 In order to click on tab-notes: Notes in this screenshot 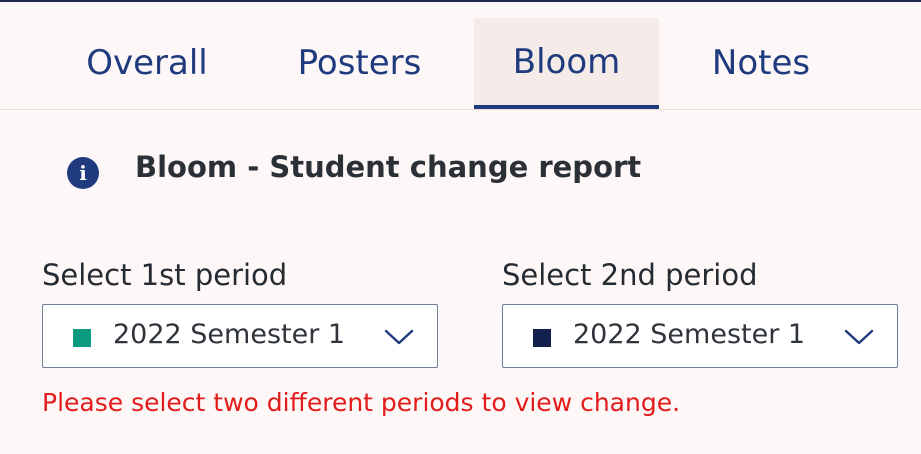, I will do `click(761, 62)`.